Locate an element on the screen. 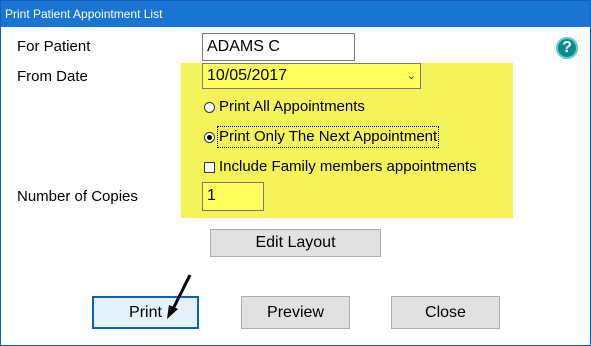 Image resolution: width=591 pixels, height=346 pixels. chevron-down-icon: ⌄ is located at coordinates (411, 76).